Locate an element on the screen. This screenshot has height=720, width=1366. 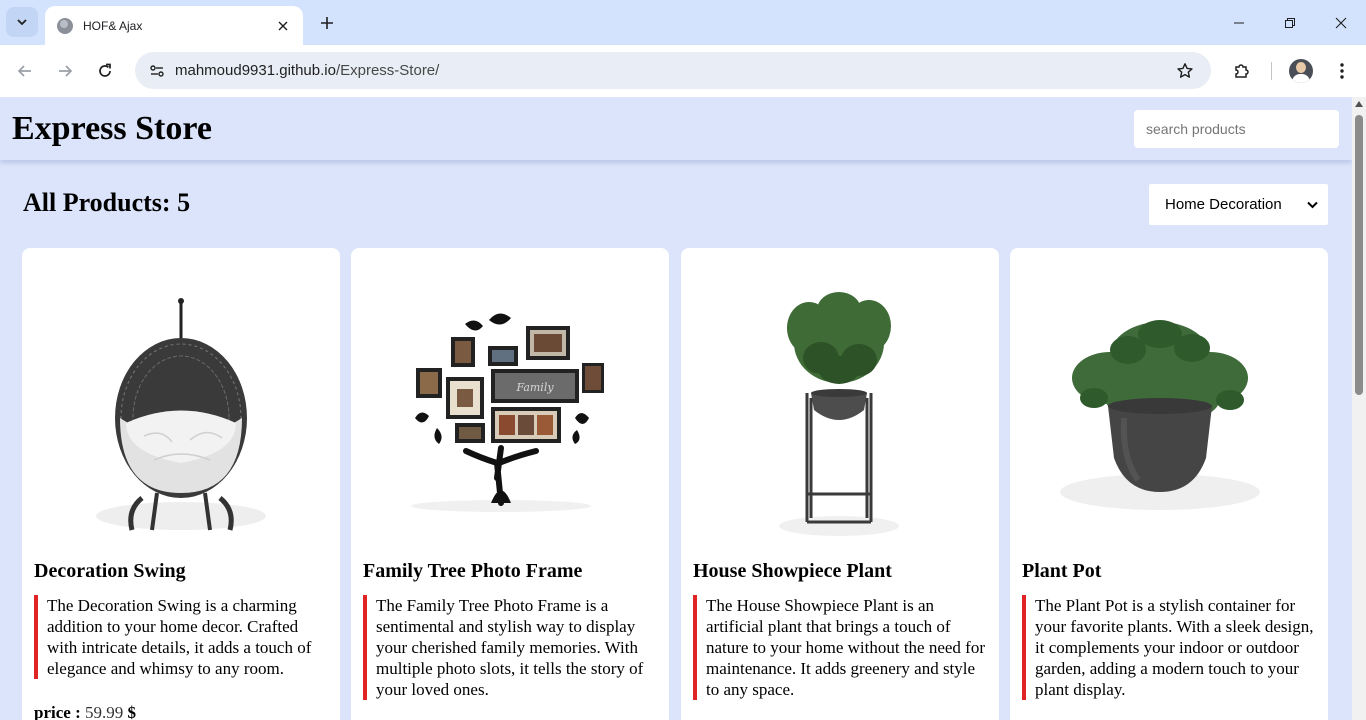
reload-icon is located at coordinates (105, 70).